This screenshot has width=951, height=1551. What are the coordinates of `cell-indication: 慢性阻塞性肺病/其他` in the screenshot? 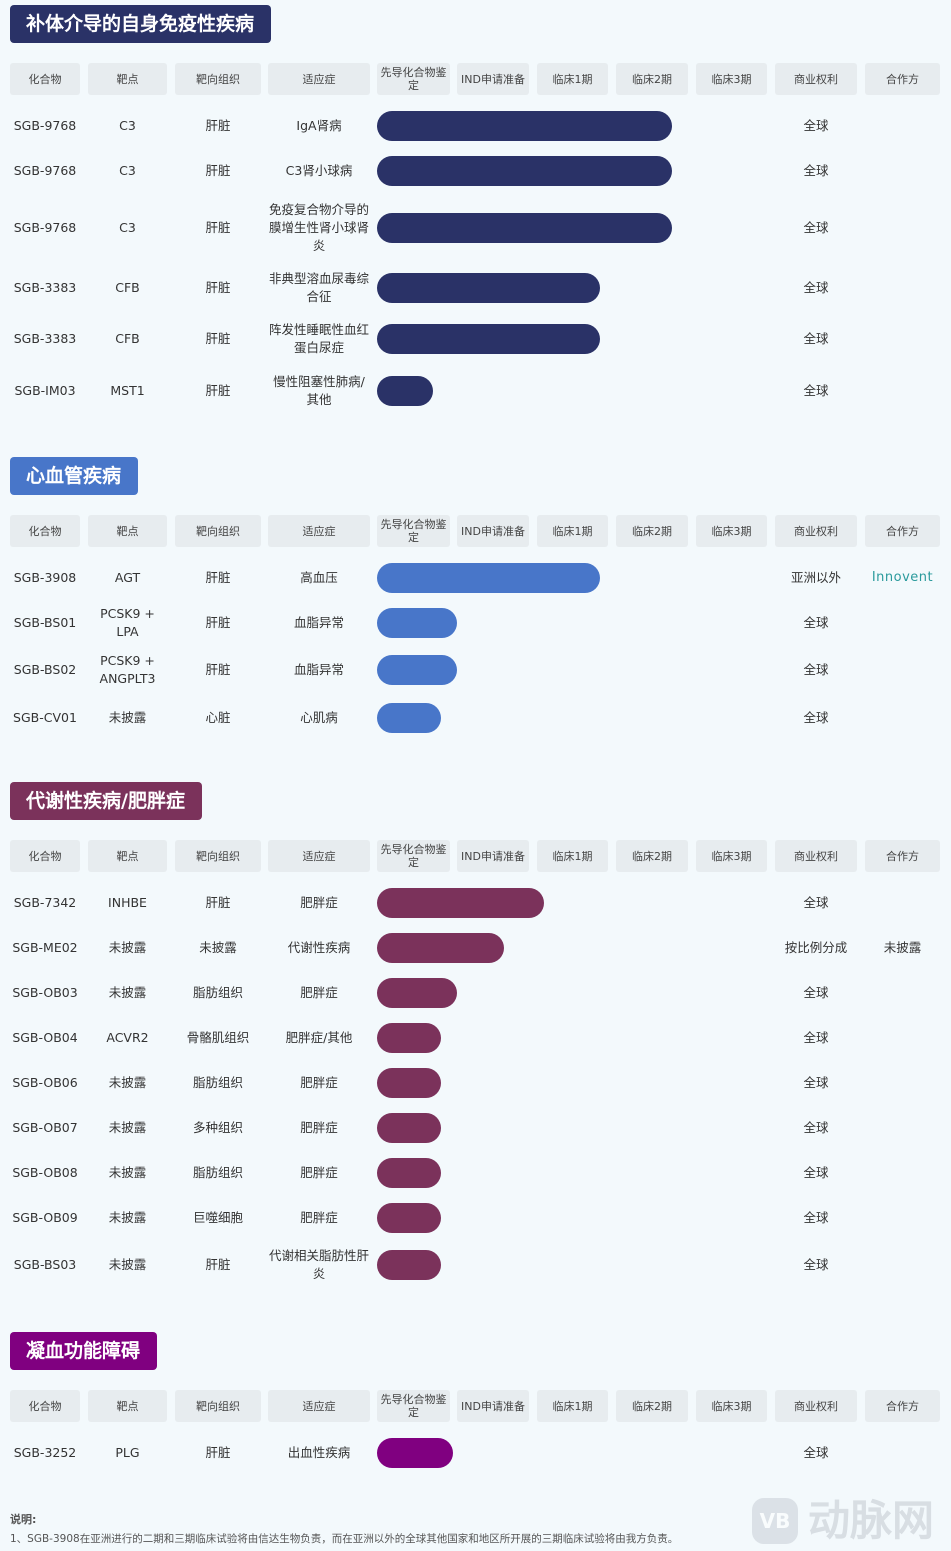 It's located at (319, 390).